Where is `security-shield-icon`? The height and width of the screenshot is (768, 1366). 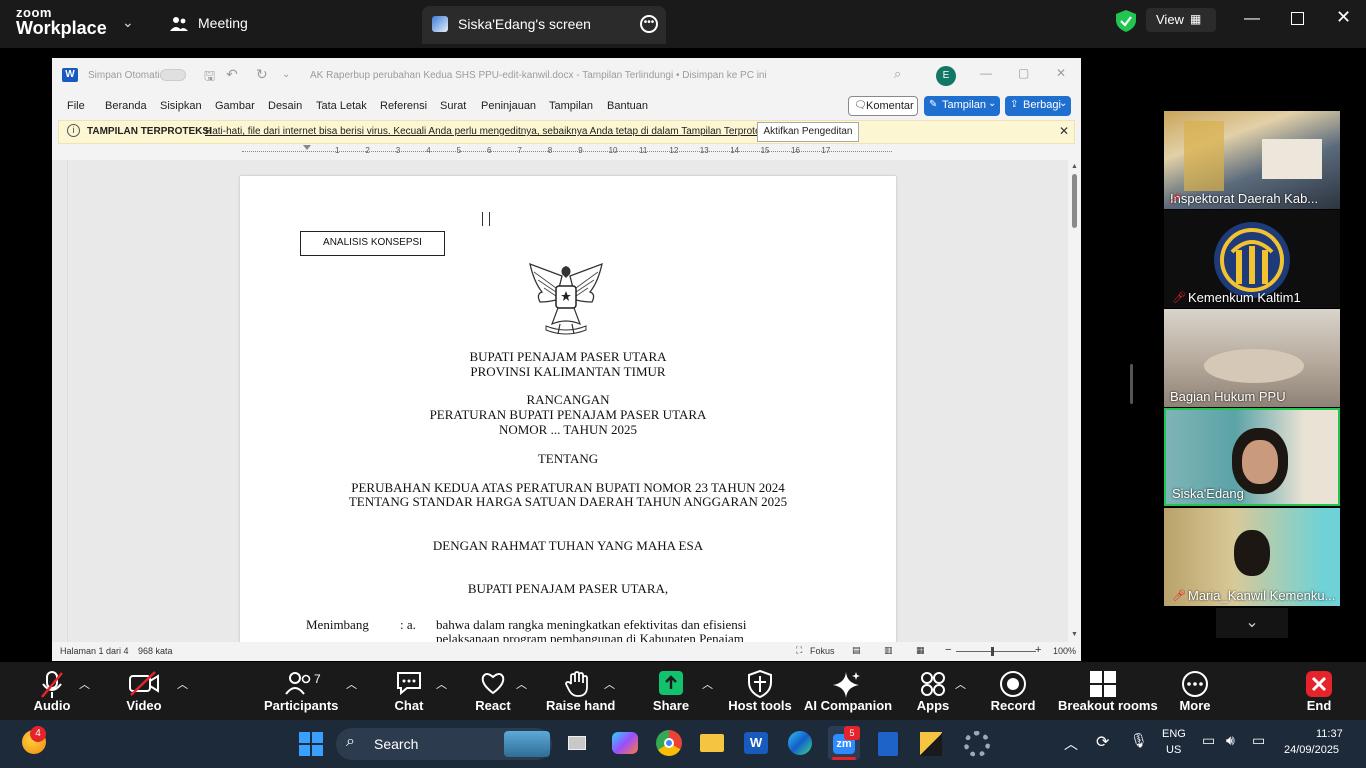
security-shield-icon is located at coordinates (1126, 23).